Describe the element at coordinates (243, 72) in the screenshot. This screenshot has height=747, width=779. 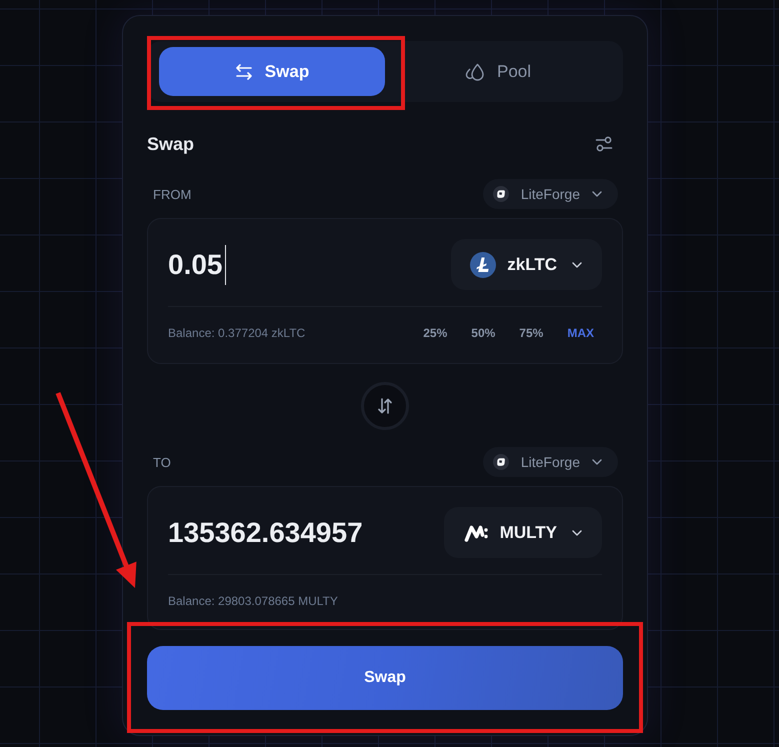
I see `swap-arrows-icon` at that location.